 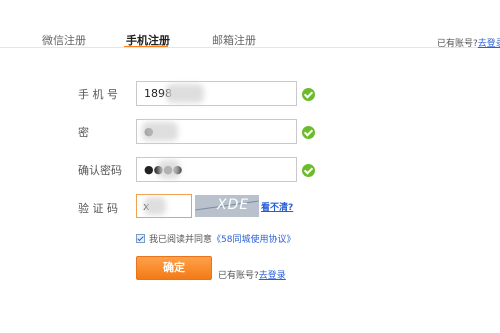 What do you see at coordinates (98, 208) in the screenshot?
I see `captcha-label: 验 证 码` at bounding box center [98, 208].